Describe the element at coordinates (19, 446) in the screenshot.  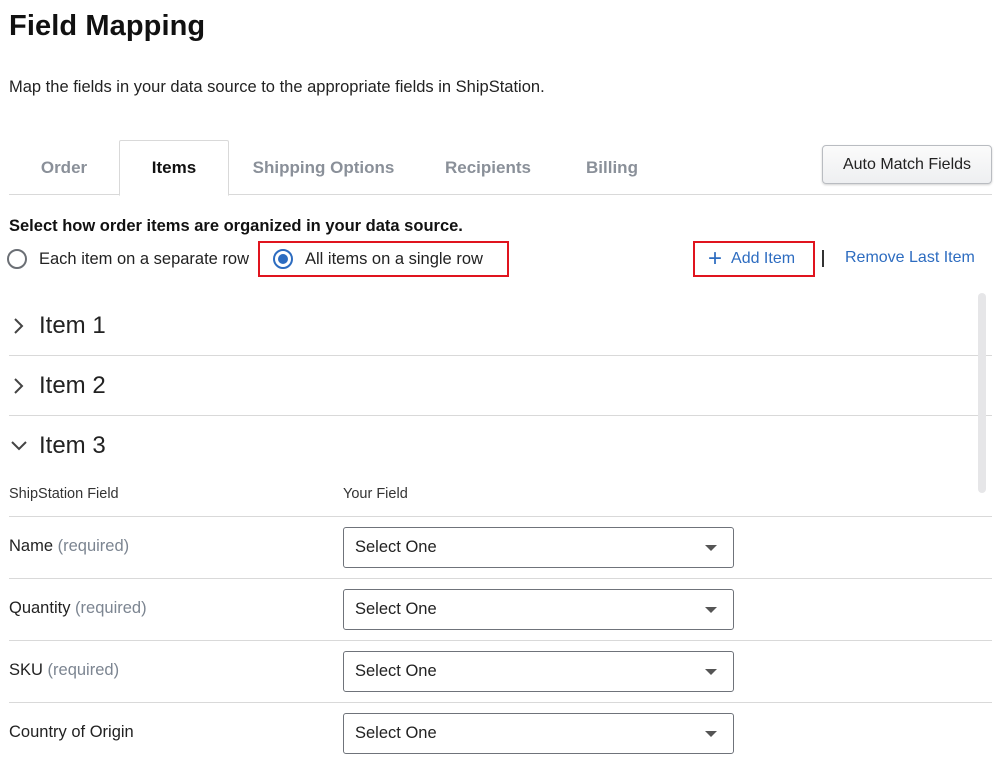
I see `chevron-down-icon` at that location.